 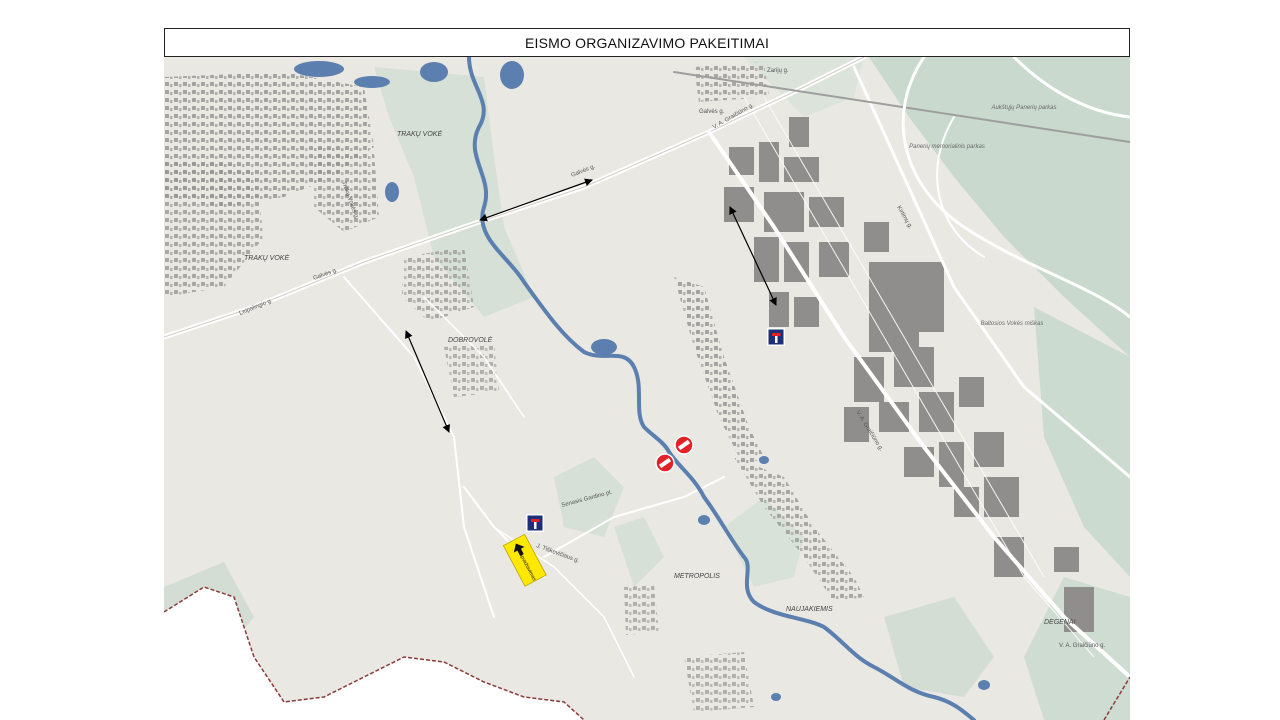 I want to click on park-label: Panerių memorialinis parkas, so click(x=947, y=147).